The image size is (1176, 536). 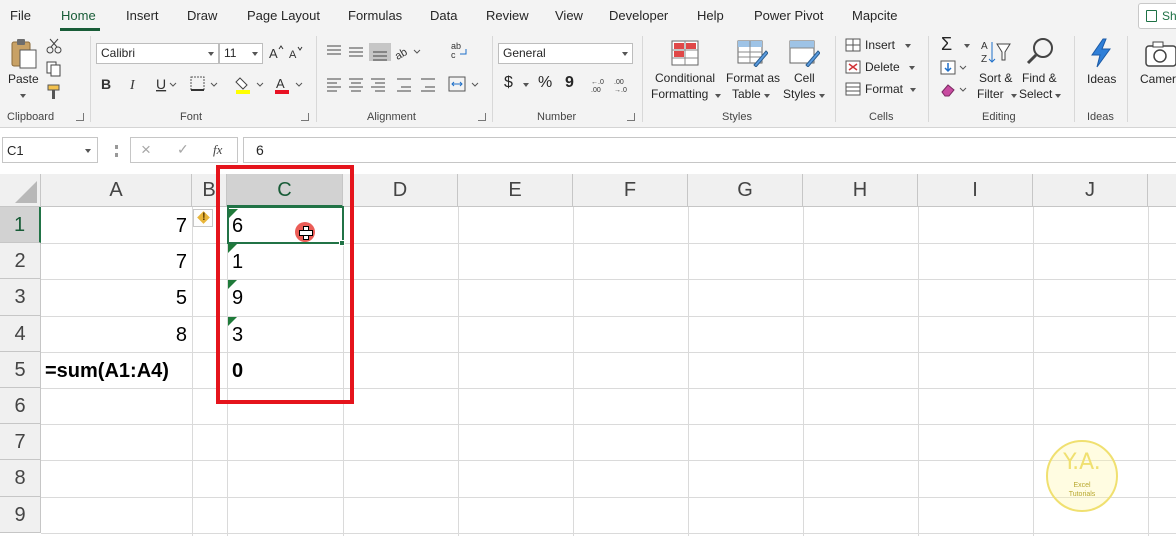 I want to click on clear-icon, so click(x=955, y=90).